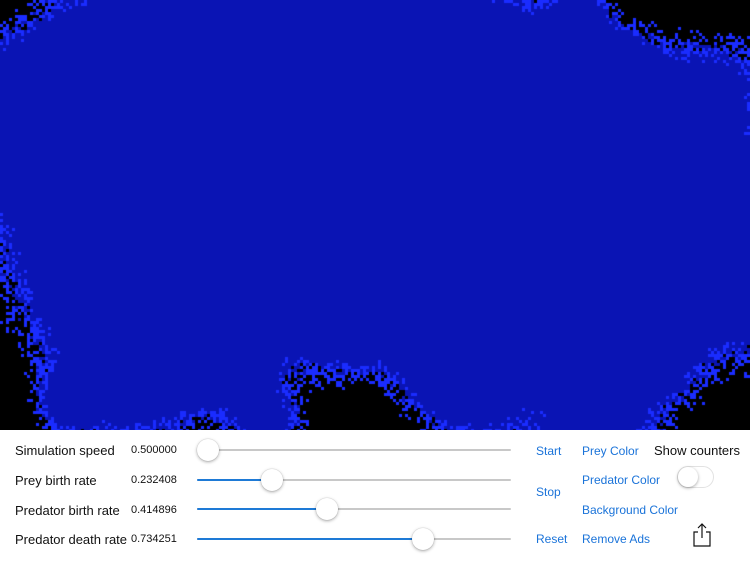  Describe the element at coordinates (548, 492) in the screenshot. I see `stop-button: Stop` at that location.